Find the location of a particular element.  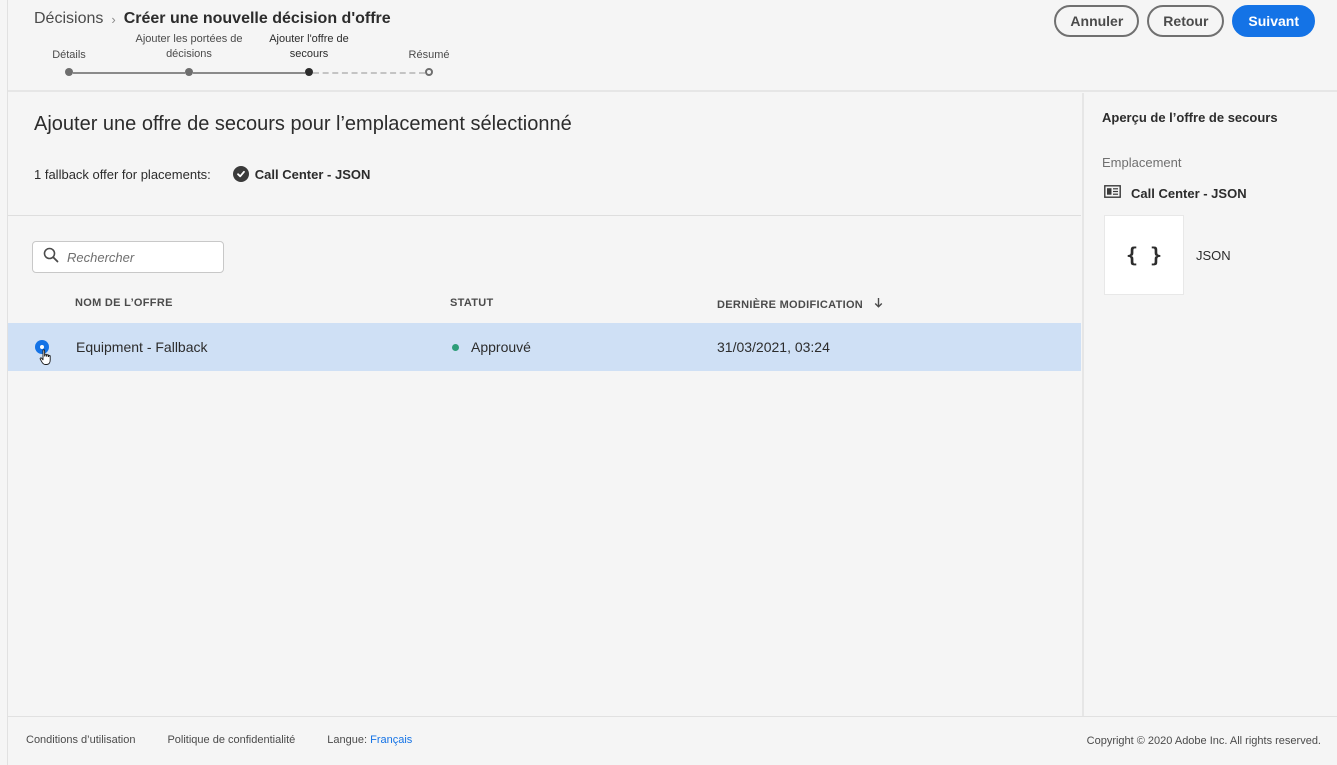

language-selector: Langue: Français is located at coordinates (369, 740).